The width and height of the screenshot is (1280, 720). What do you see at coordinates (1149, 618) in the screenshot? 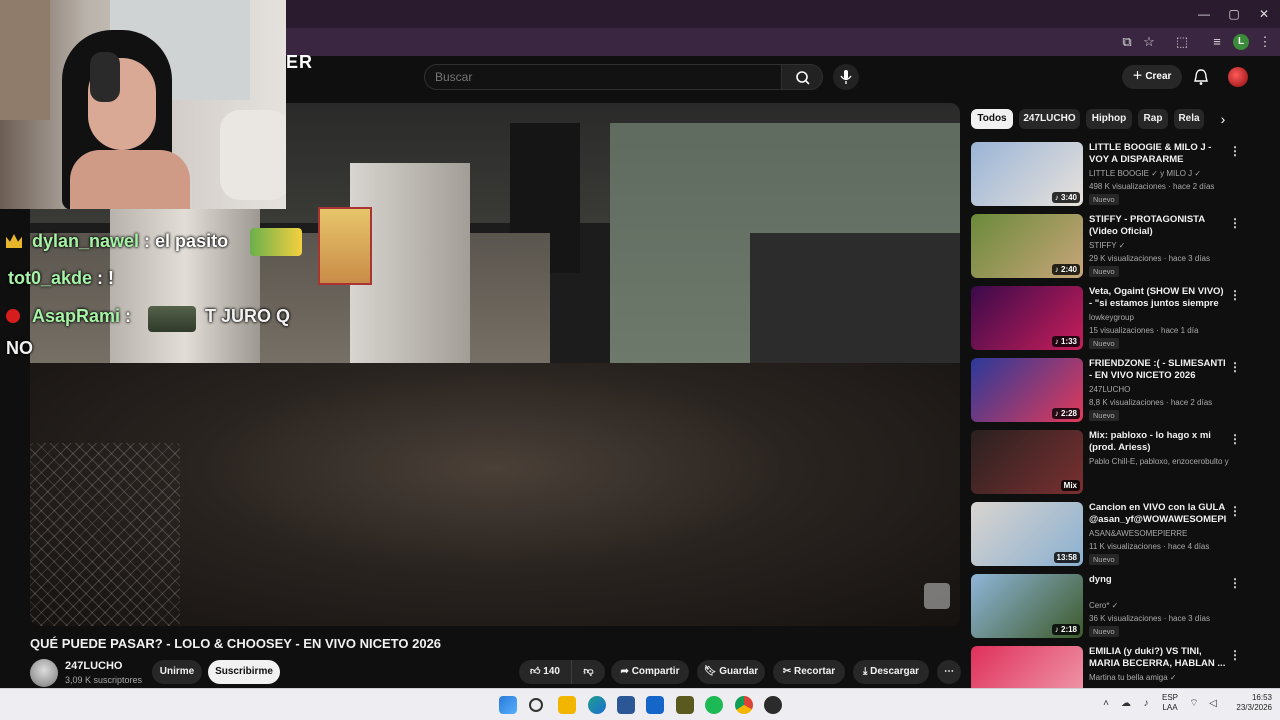
I see `recommendation-meta: 36 K visualizaciones · hace 3 días` at bounding box center [1149, 618].